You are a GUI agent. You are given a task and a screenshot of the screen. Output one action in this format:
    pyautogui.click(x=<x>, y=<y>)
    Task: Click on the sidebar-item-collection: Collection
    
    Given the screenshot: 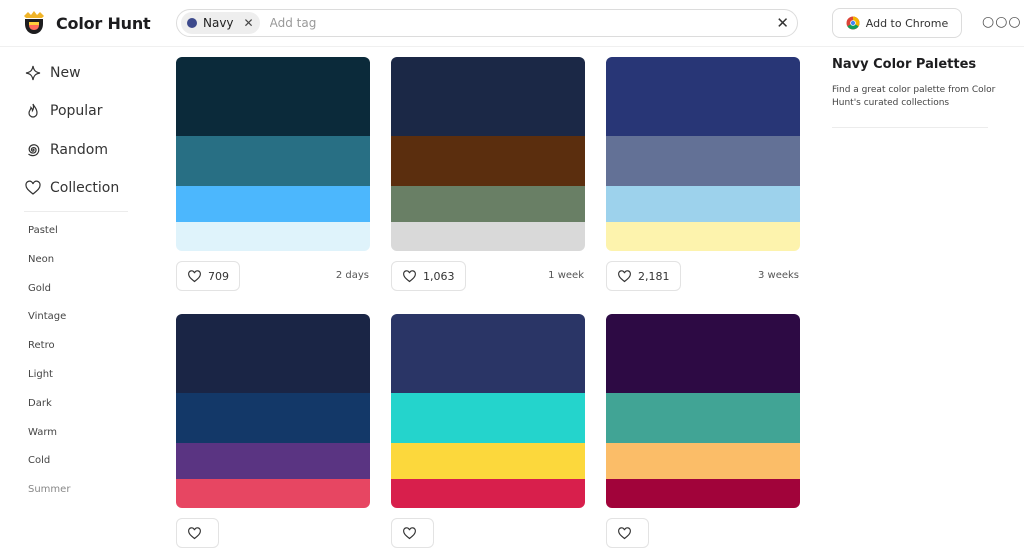 What is the action you would take?
    pyautogui.click(x=71, y=188)
    